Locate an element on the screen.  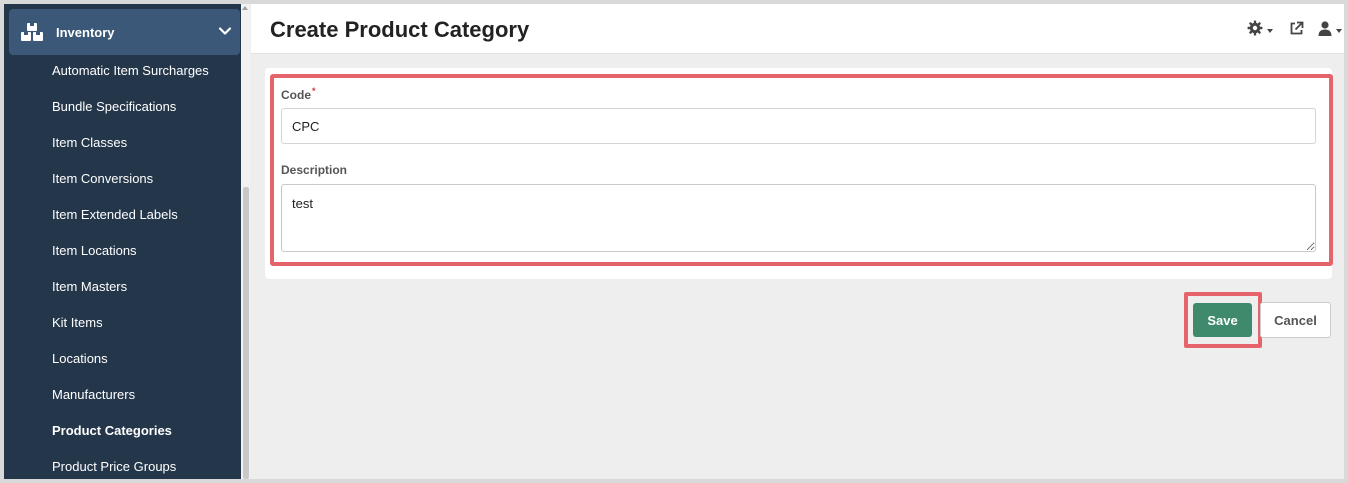
boxes-icon is located at coordinates (34, 32).